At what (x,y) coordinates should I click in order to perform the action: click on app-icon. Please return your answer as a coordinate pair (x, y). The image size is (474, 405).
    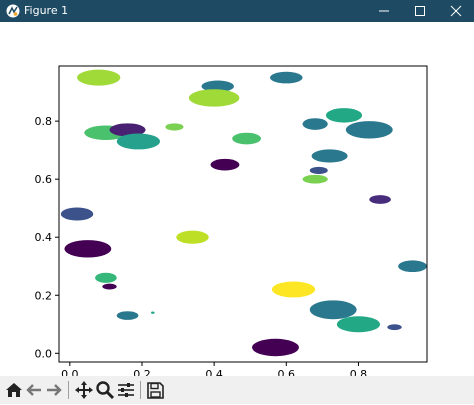
    Looking at the image, I should click on (13, 11).